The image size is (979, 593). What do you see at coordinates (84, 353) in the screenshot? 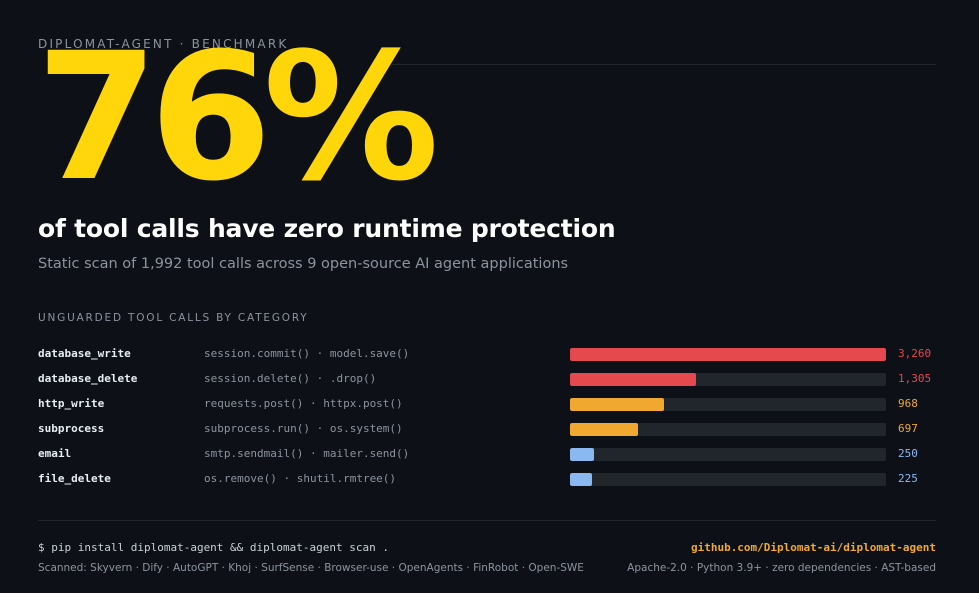
I see `category-label: database_write` at bounding box center [84, 353].